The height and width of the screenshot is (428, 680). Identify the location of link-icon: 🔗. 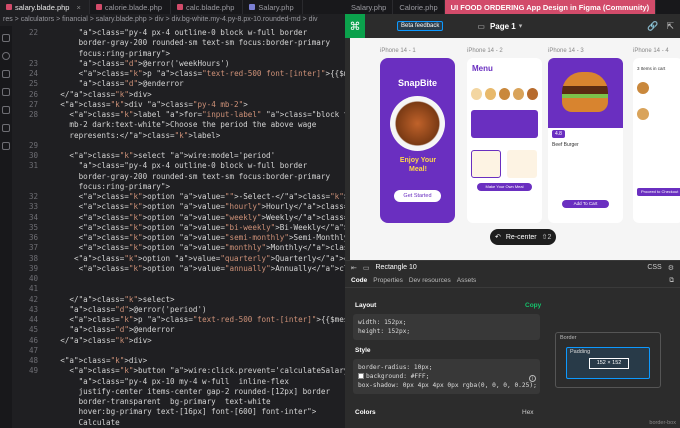
(652, 26).